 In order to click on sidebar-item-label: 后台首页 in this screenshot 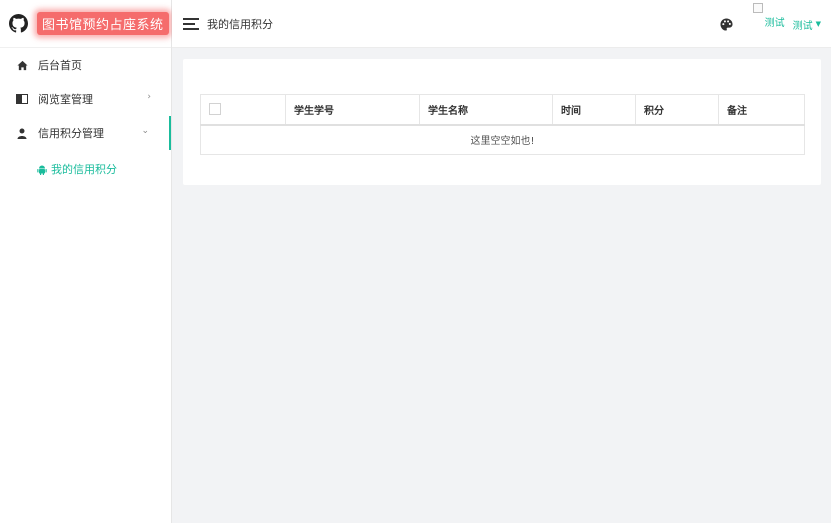, I will do `click(60, 65)`.